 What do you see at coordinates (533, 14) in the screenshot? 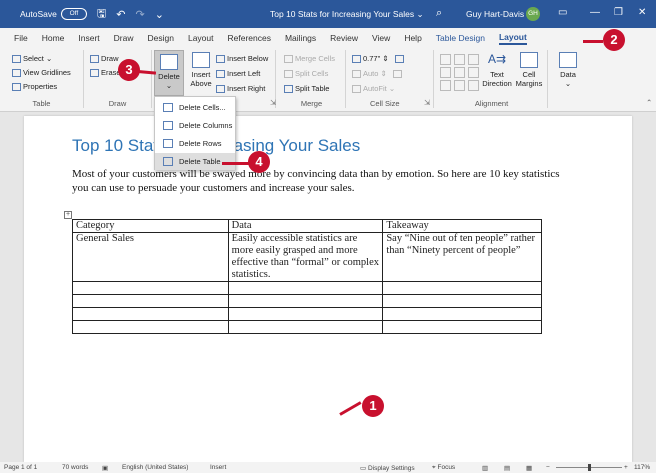
I see `avatar: GH` at bounding box center [533, 14].